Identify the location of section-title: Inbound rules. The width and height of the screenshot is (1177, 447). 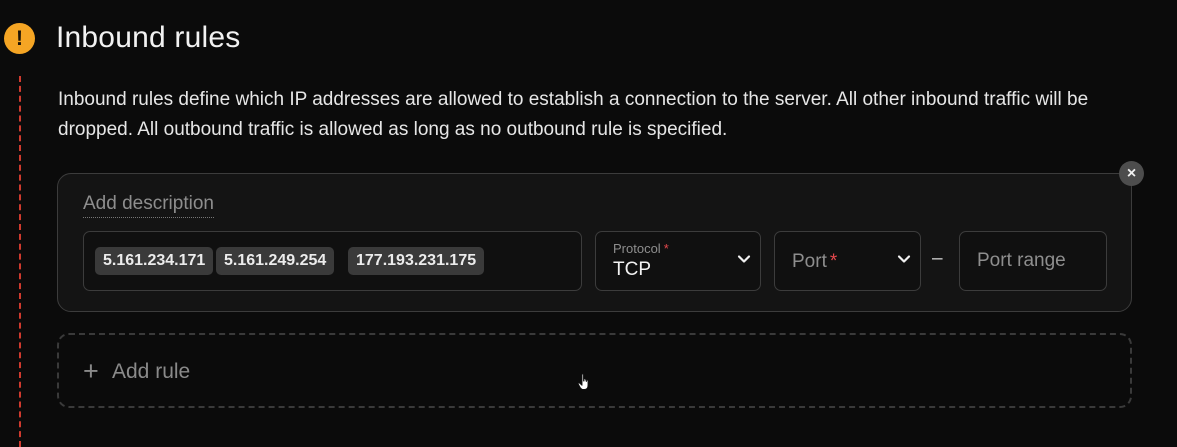
(148, 37).